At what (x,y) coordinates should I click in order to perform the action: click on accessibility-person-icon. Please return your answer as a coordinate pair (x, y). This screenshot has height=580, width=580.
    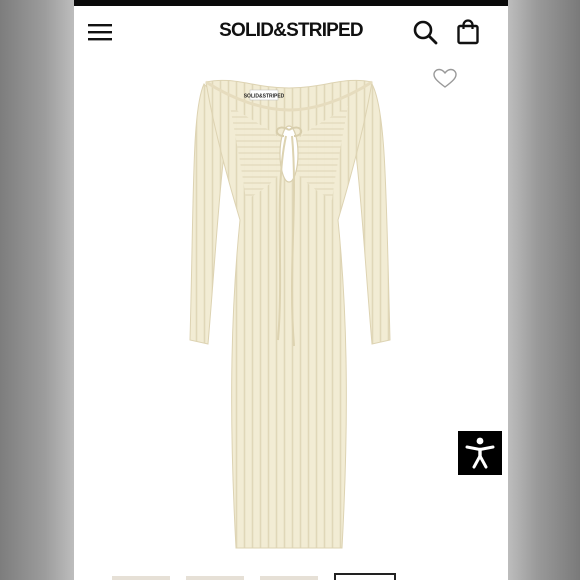
    Looking at the image, I should click on (480, 453).